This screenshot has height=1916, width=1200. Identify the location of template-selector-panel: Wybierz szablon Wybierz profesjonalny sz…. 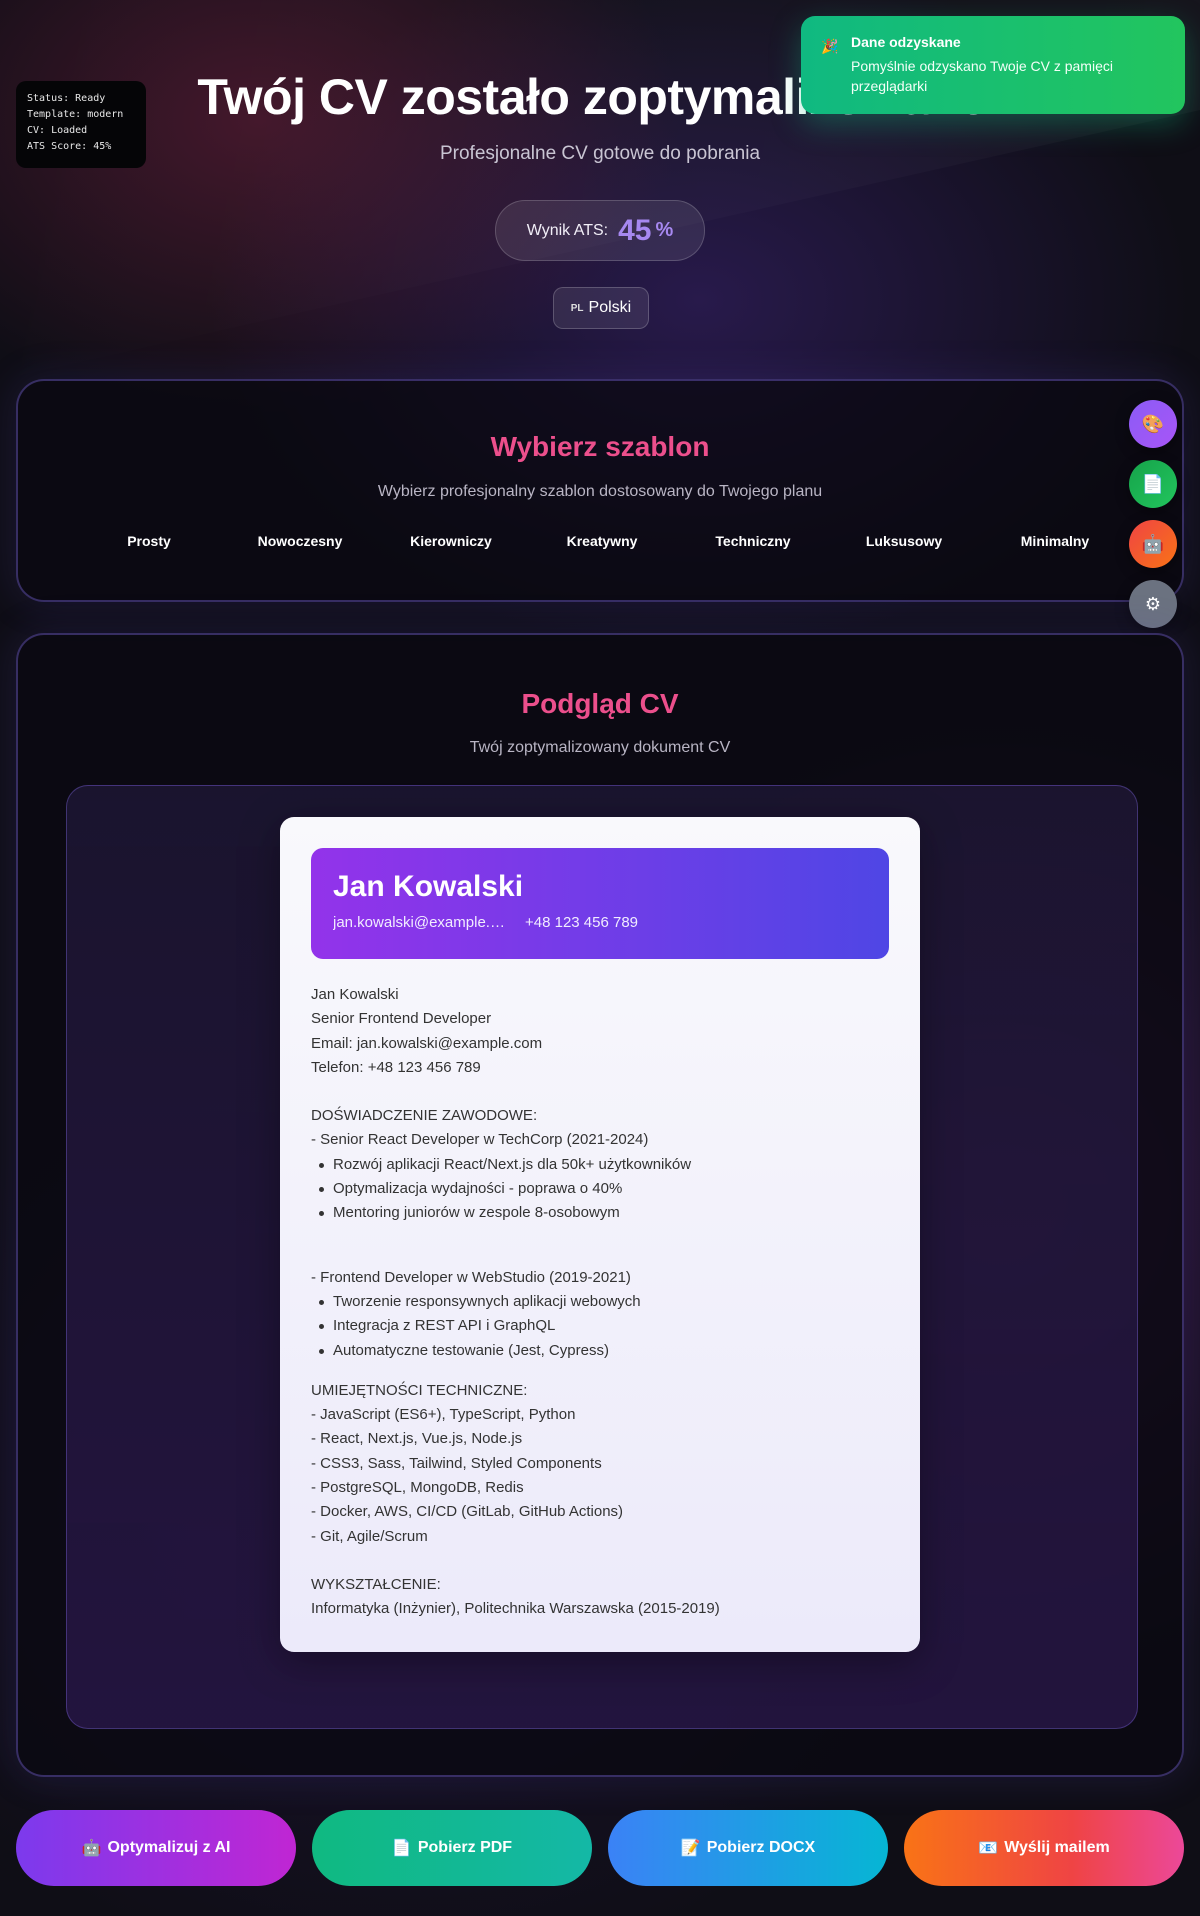
(600, 490).